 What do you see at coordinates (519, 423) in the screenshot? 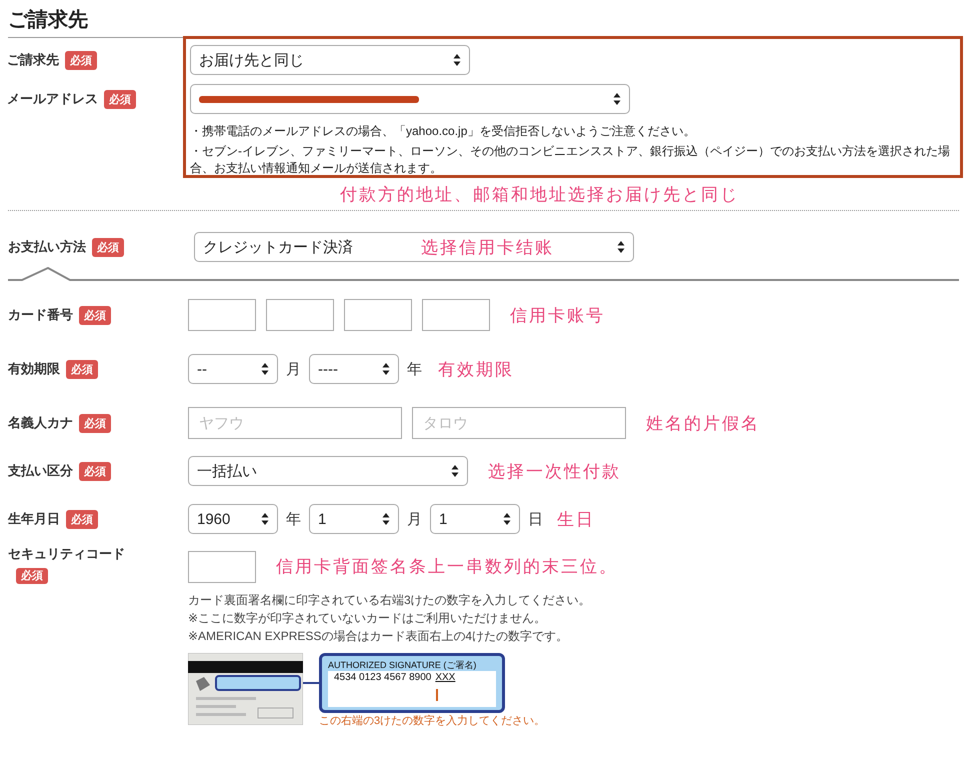
I see `kana-name-input: タロウ` at bounding box center [519, 423].